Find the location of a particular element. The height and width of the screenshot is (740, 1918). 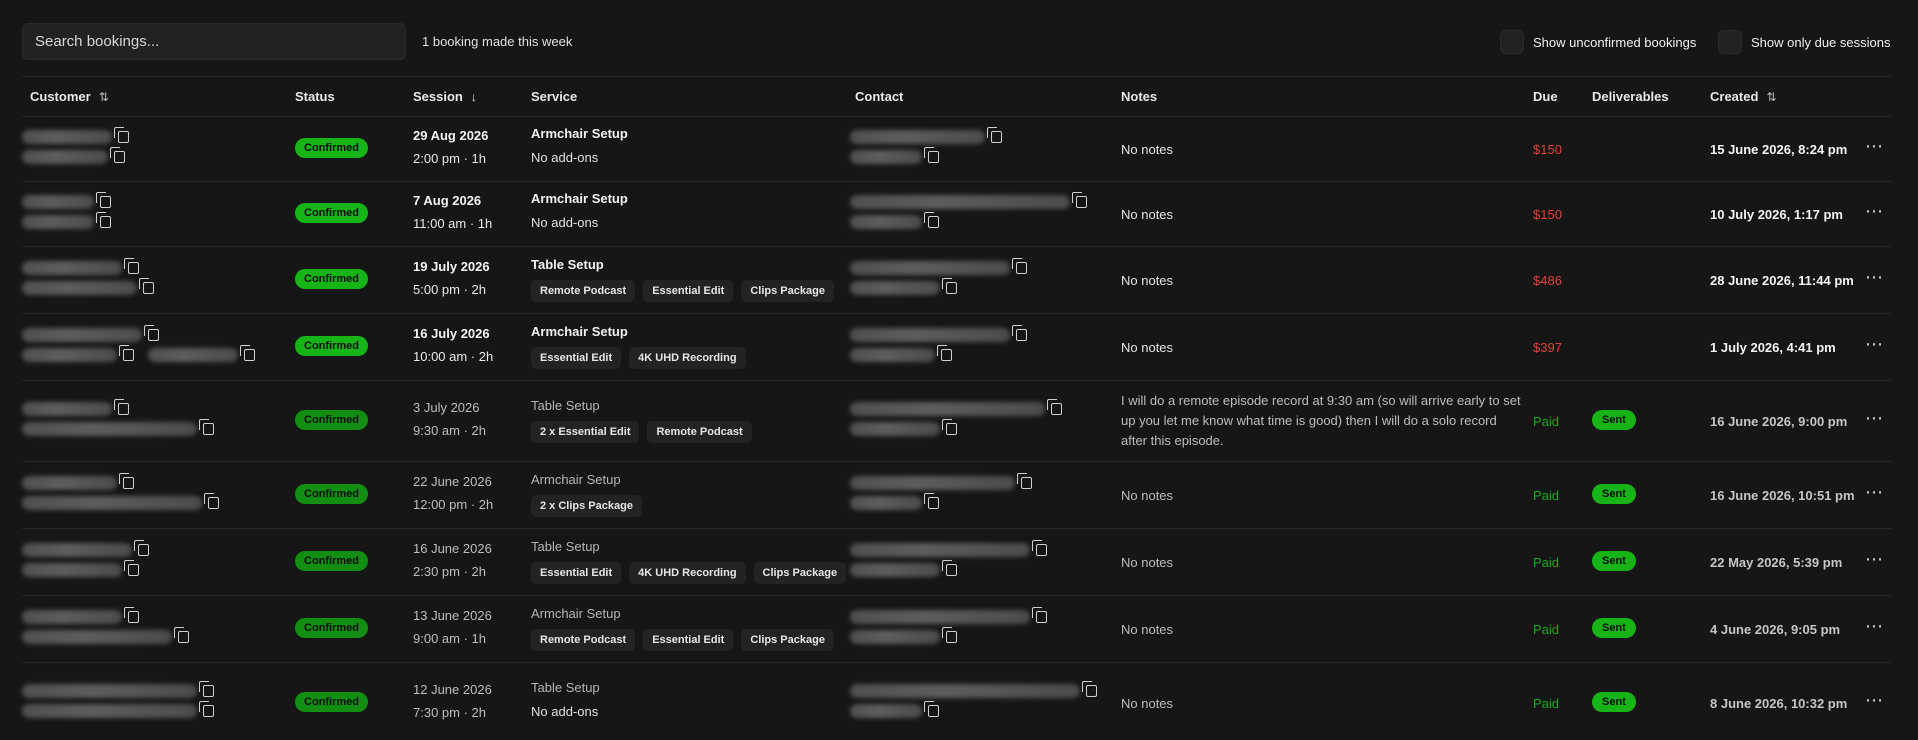

deliverables-cell: Sent is located at coordinates (1614, 627).